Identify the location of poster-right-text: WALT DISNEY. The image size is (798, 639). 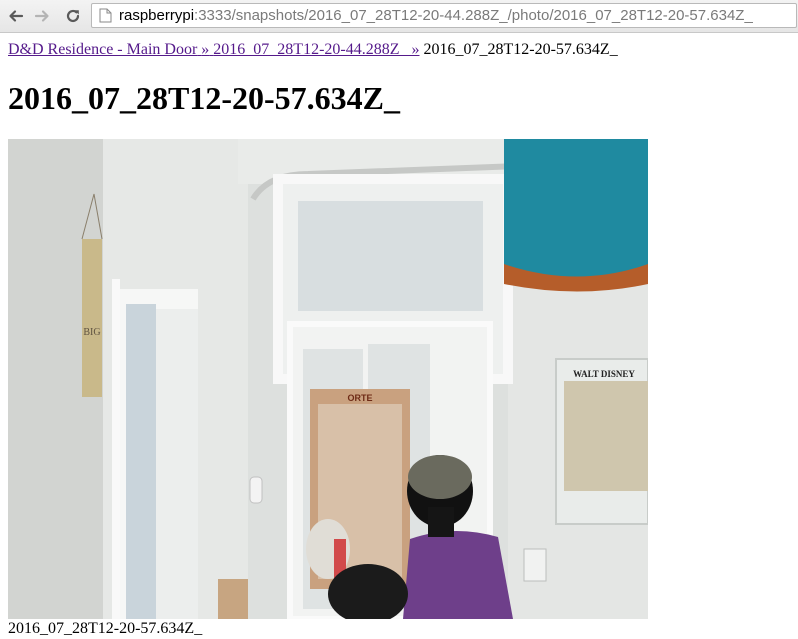
(604, 374).